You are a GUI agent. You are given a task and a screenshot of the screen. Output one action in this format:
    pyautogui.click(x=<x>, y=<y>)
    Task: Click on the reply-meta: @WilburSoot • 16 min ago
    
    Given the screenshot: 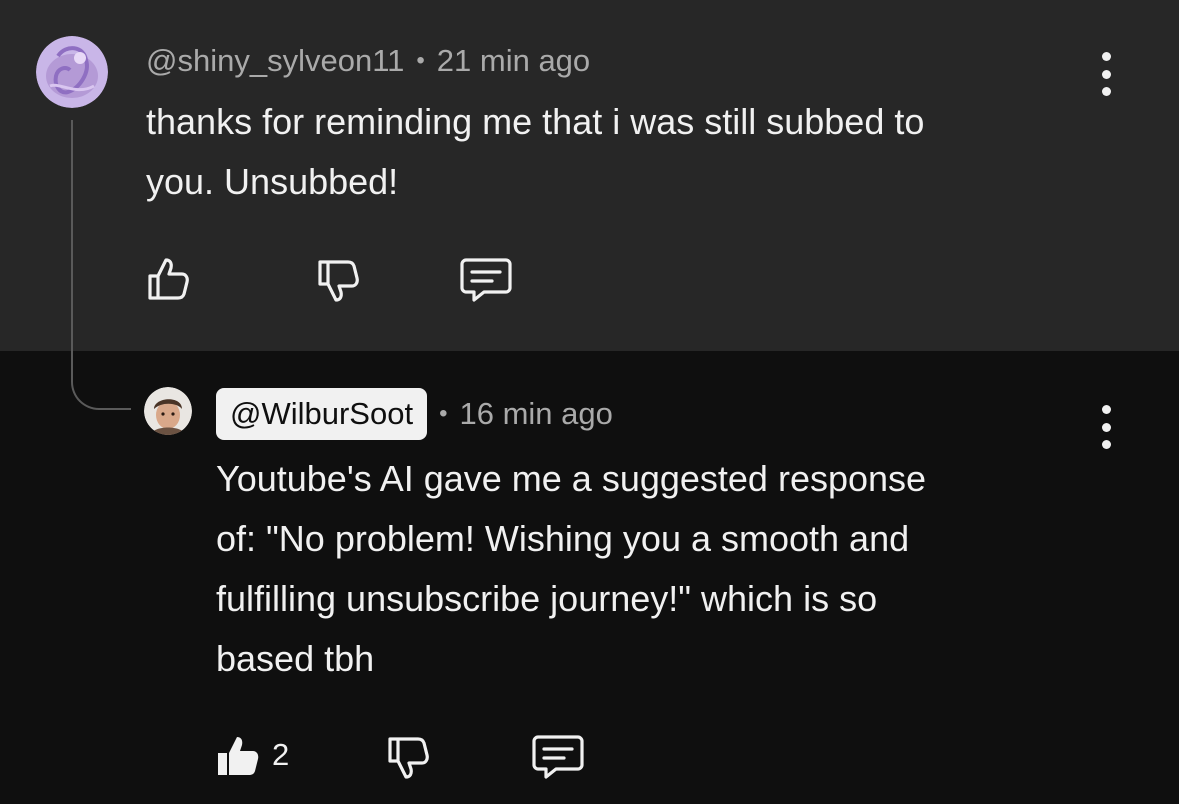 What is the action you would take?
    pyautogui.click(x=414, y=414)
    